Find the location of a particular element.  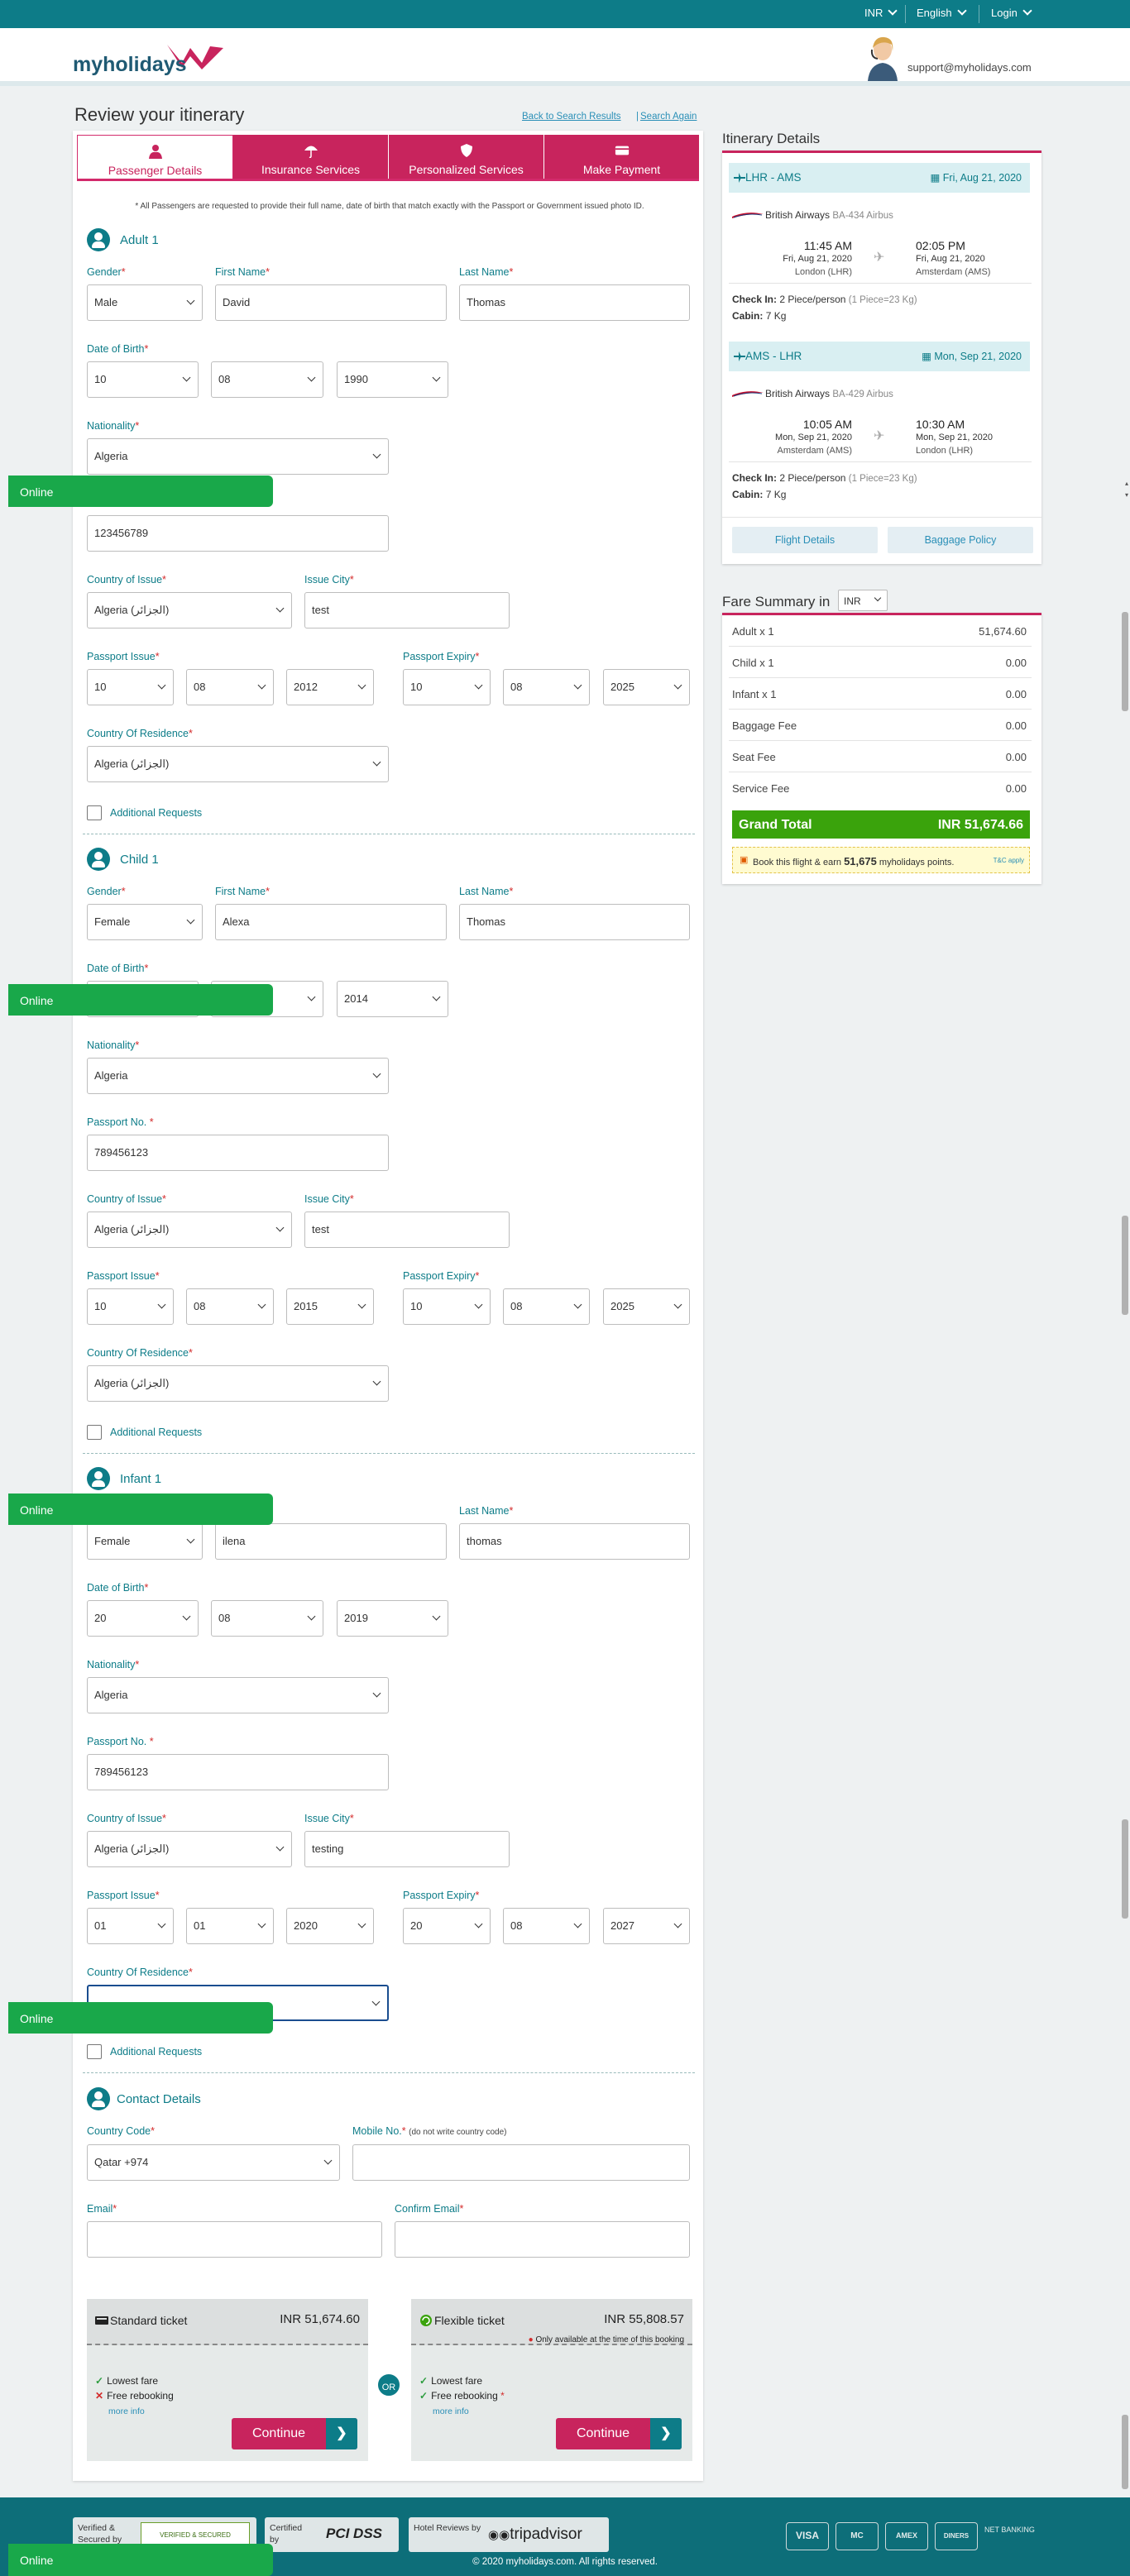

email-input is located at coordinates (234, 2239).